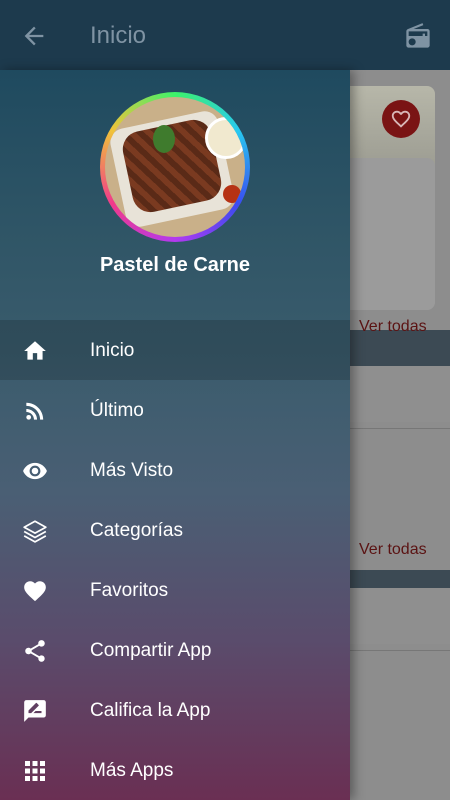 Image resolution: width=450 pixels, height=800 pixels. I want to click on share-icon, so click(35, 651).